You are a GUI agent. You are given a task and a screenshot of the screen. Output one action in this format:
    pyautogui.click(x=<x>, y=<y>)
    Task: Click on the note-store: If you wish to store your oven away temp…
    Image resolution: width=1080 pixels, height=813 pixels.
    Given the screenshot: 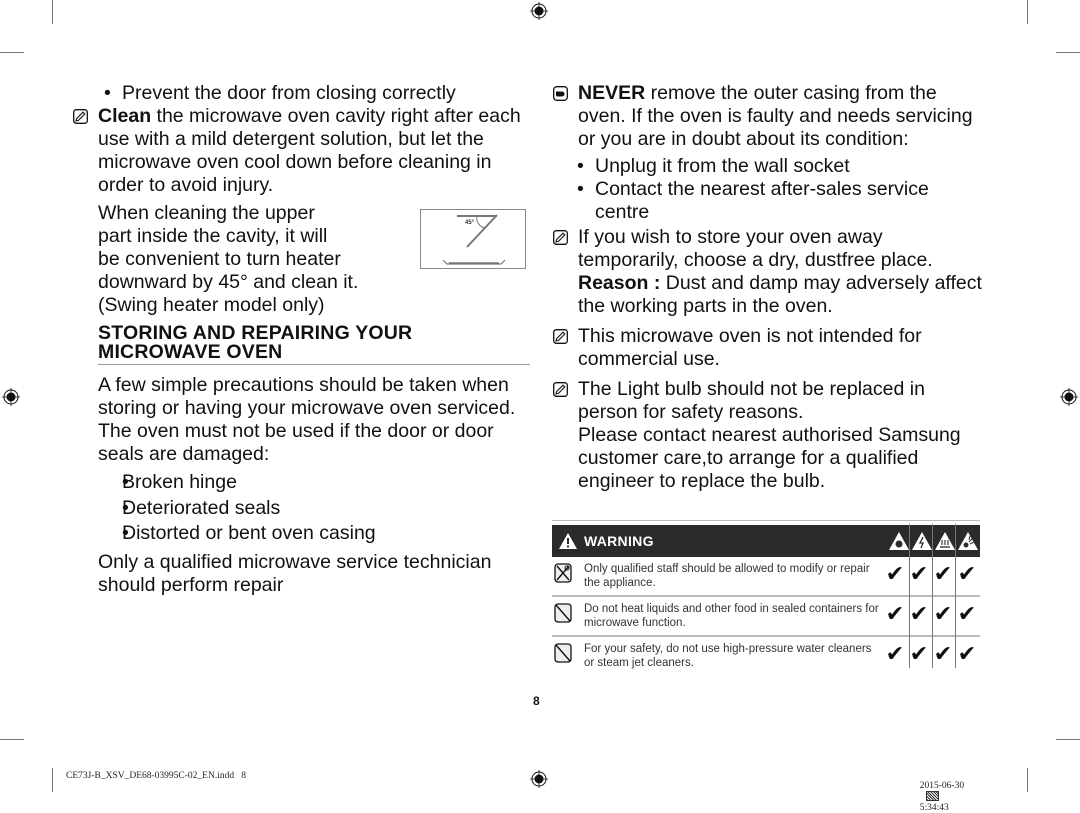 What is the action you would take?
    pyautogui.click(x=769, y=272)
    